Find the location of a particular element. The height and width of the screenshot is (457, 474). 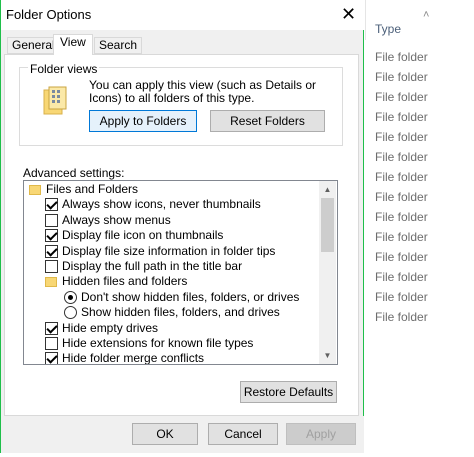

checkbox-option-row: Display the full path in the title bar is located at coordinates (143, 266).